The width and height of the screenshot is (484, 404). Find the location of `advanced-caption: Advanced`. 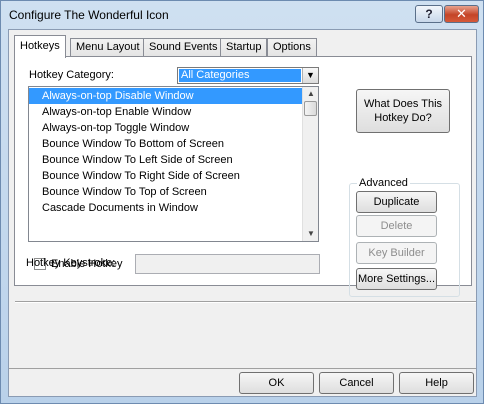

advanced-caption: Advanced is located at coordinates (383, 183).